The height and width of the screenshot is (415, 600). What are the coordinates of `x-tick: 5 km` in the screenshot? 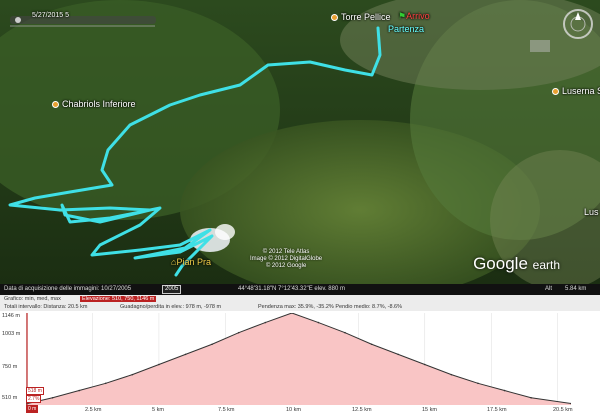 It's located at (158, 410).